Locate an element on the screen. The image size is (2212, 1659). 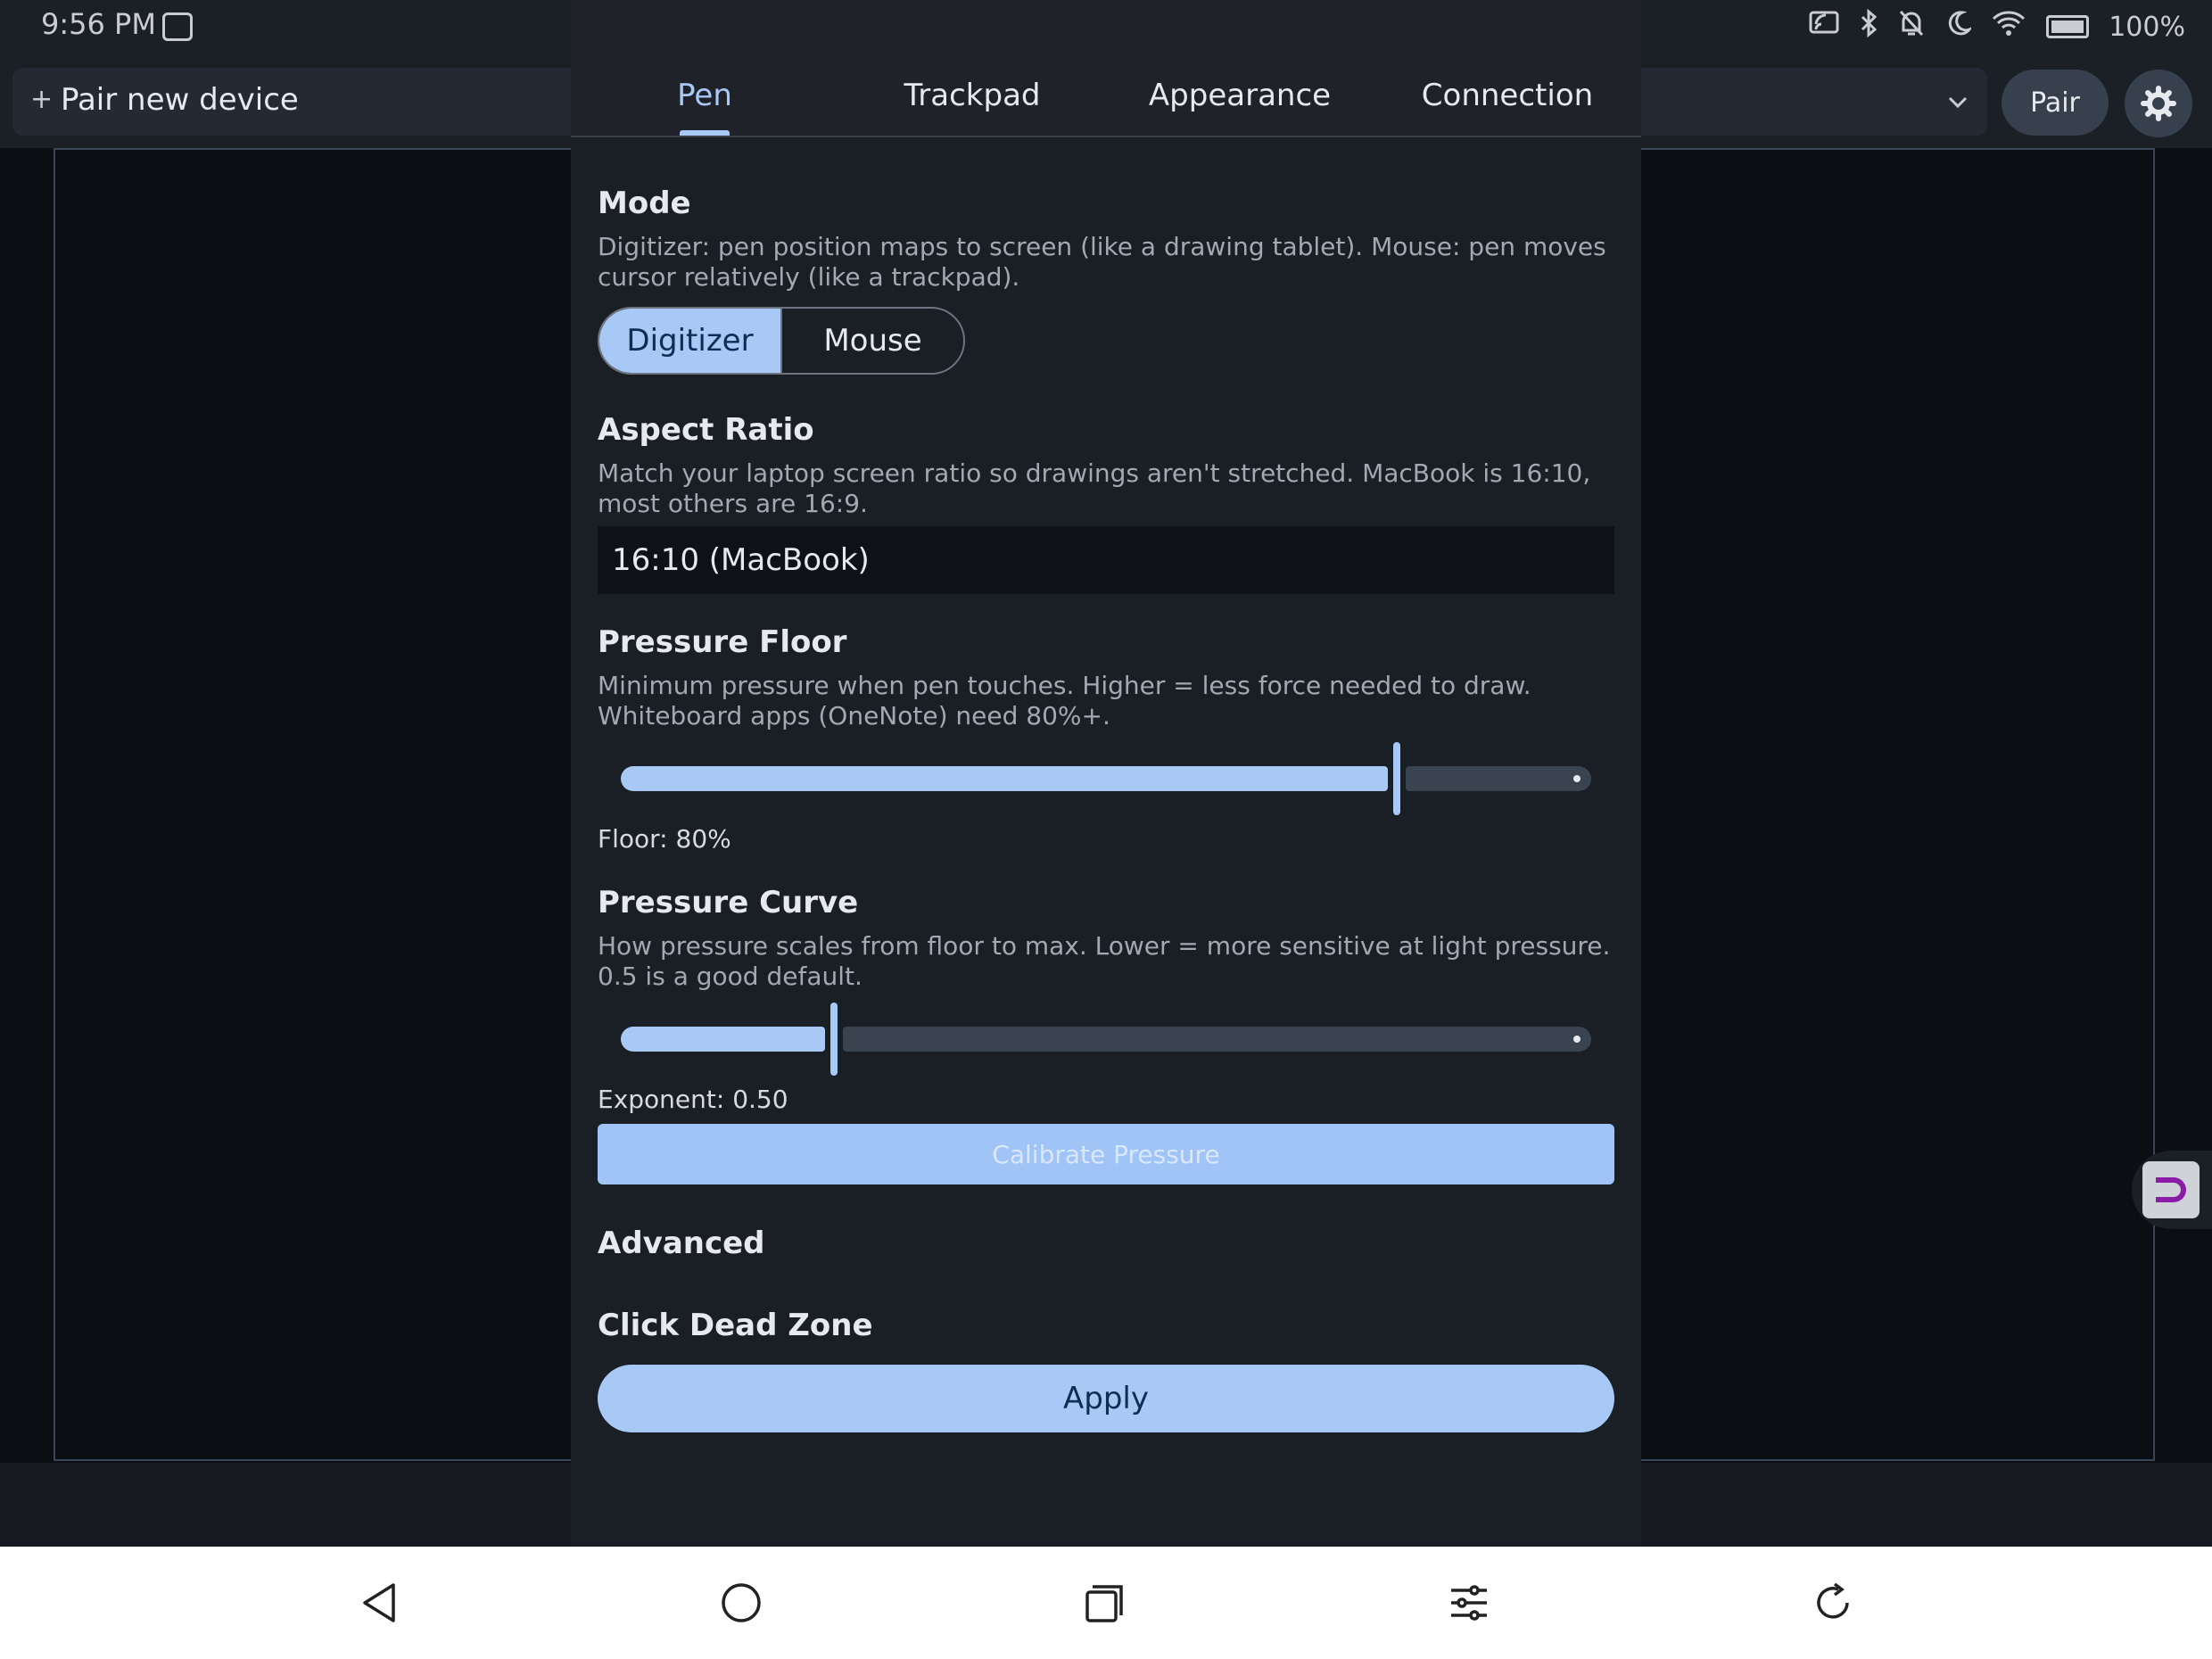
tab-pen: Pen is located at coordinates (704, 96).